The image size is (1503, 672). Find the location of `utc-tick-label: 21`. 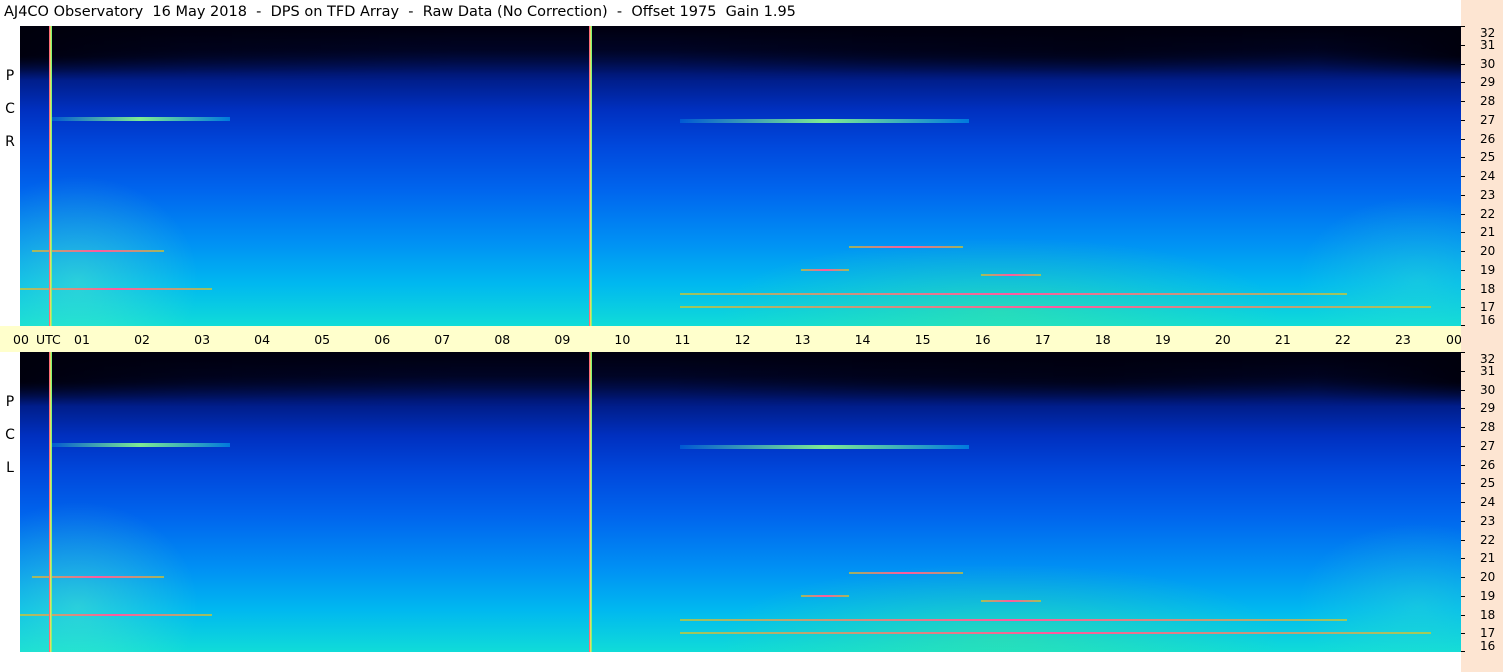

utc-tick-label: 21 is located at coordinates (1282, 339).